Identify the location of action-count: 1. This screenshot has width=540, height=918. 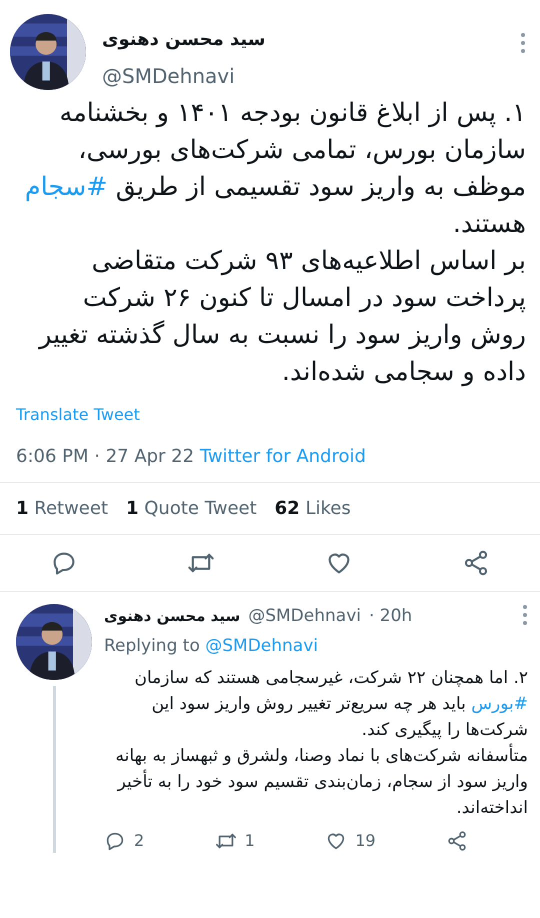
(249, 841).